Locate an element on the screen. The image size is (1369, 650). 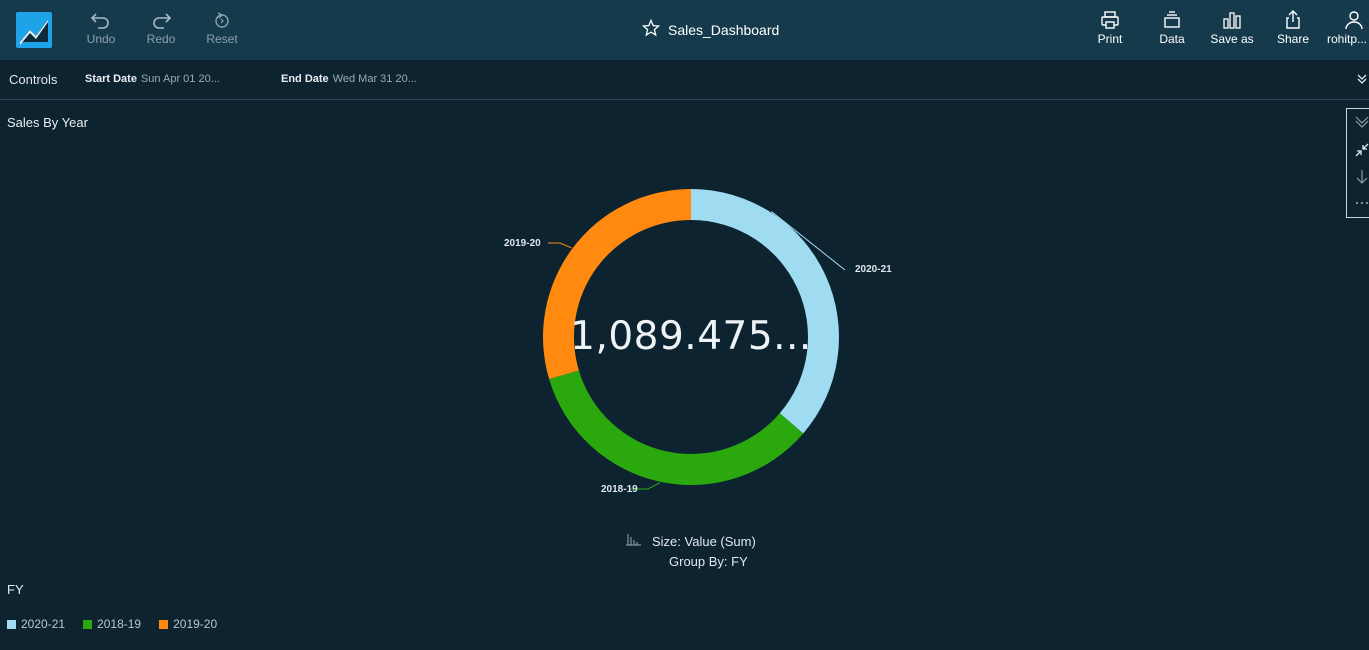
end-date-label: End Date is located at coordinates (305, 79).